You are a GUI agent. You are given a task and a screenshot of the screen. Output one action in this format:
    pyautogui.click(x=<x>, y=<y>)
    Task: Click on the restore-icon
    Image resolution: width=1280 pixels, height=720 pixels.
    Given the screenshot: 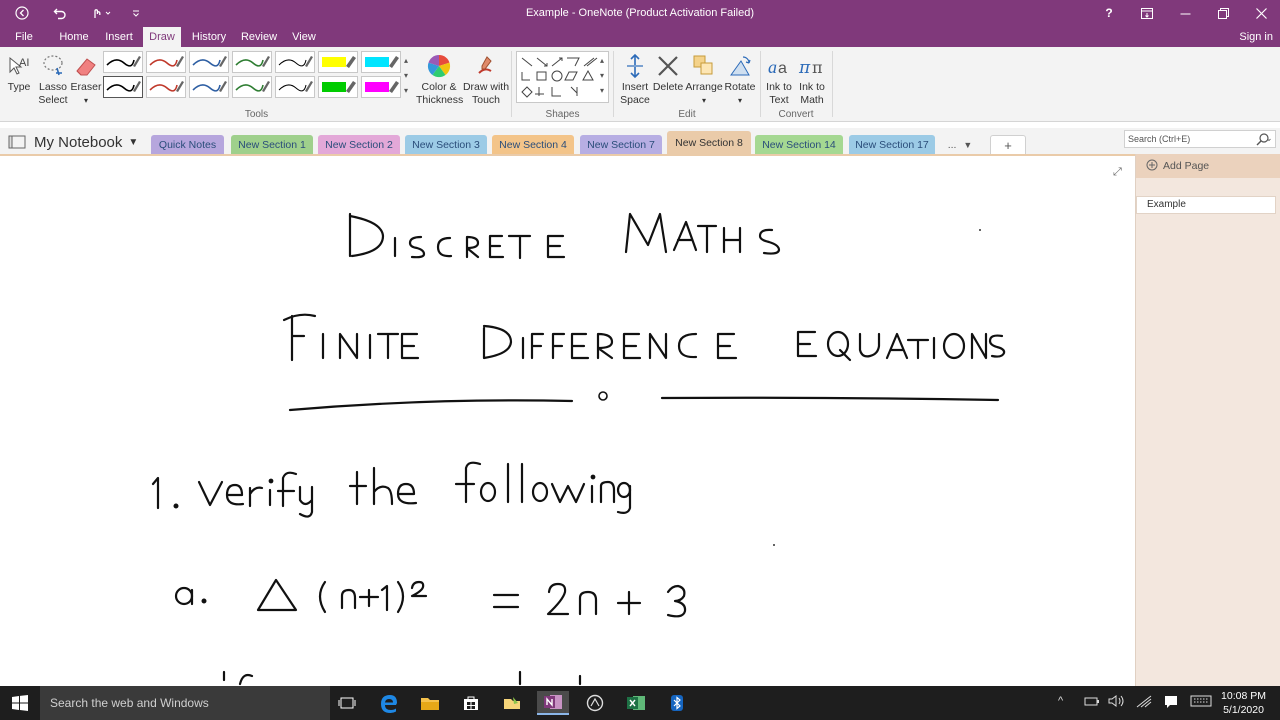 What is the action you would take?
    pyautogui.click(x=1223, y=13)
    